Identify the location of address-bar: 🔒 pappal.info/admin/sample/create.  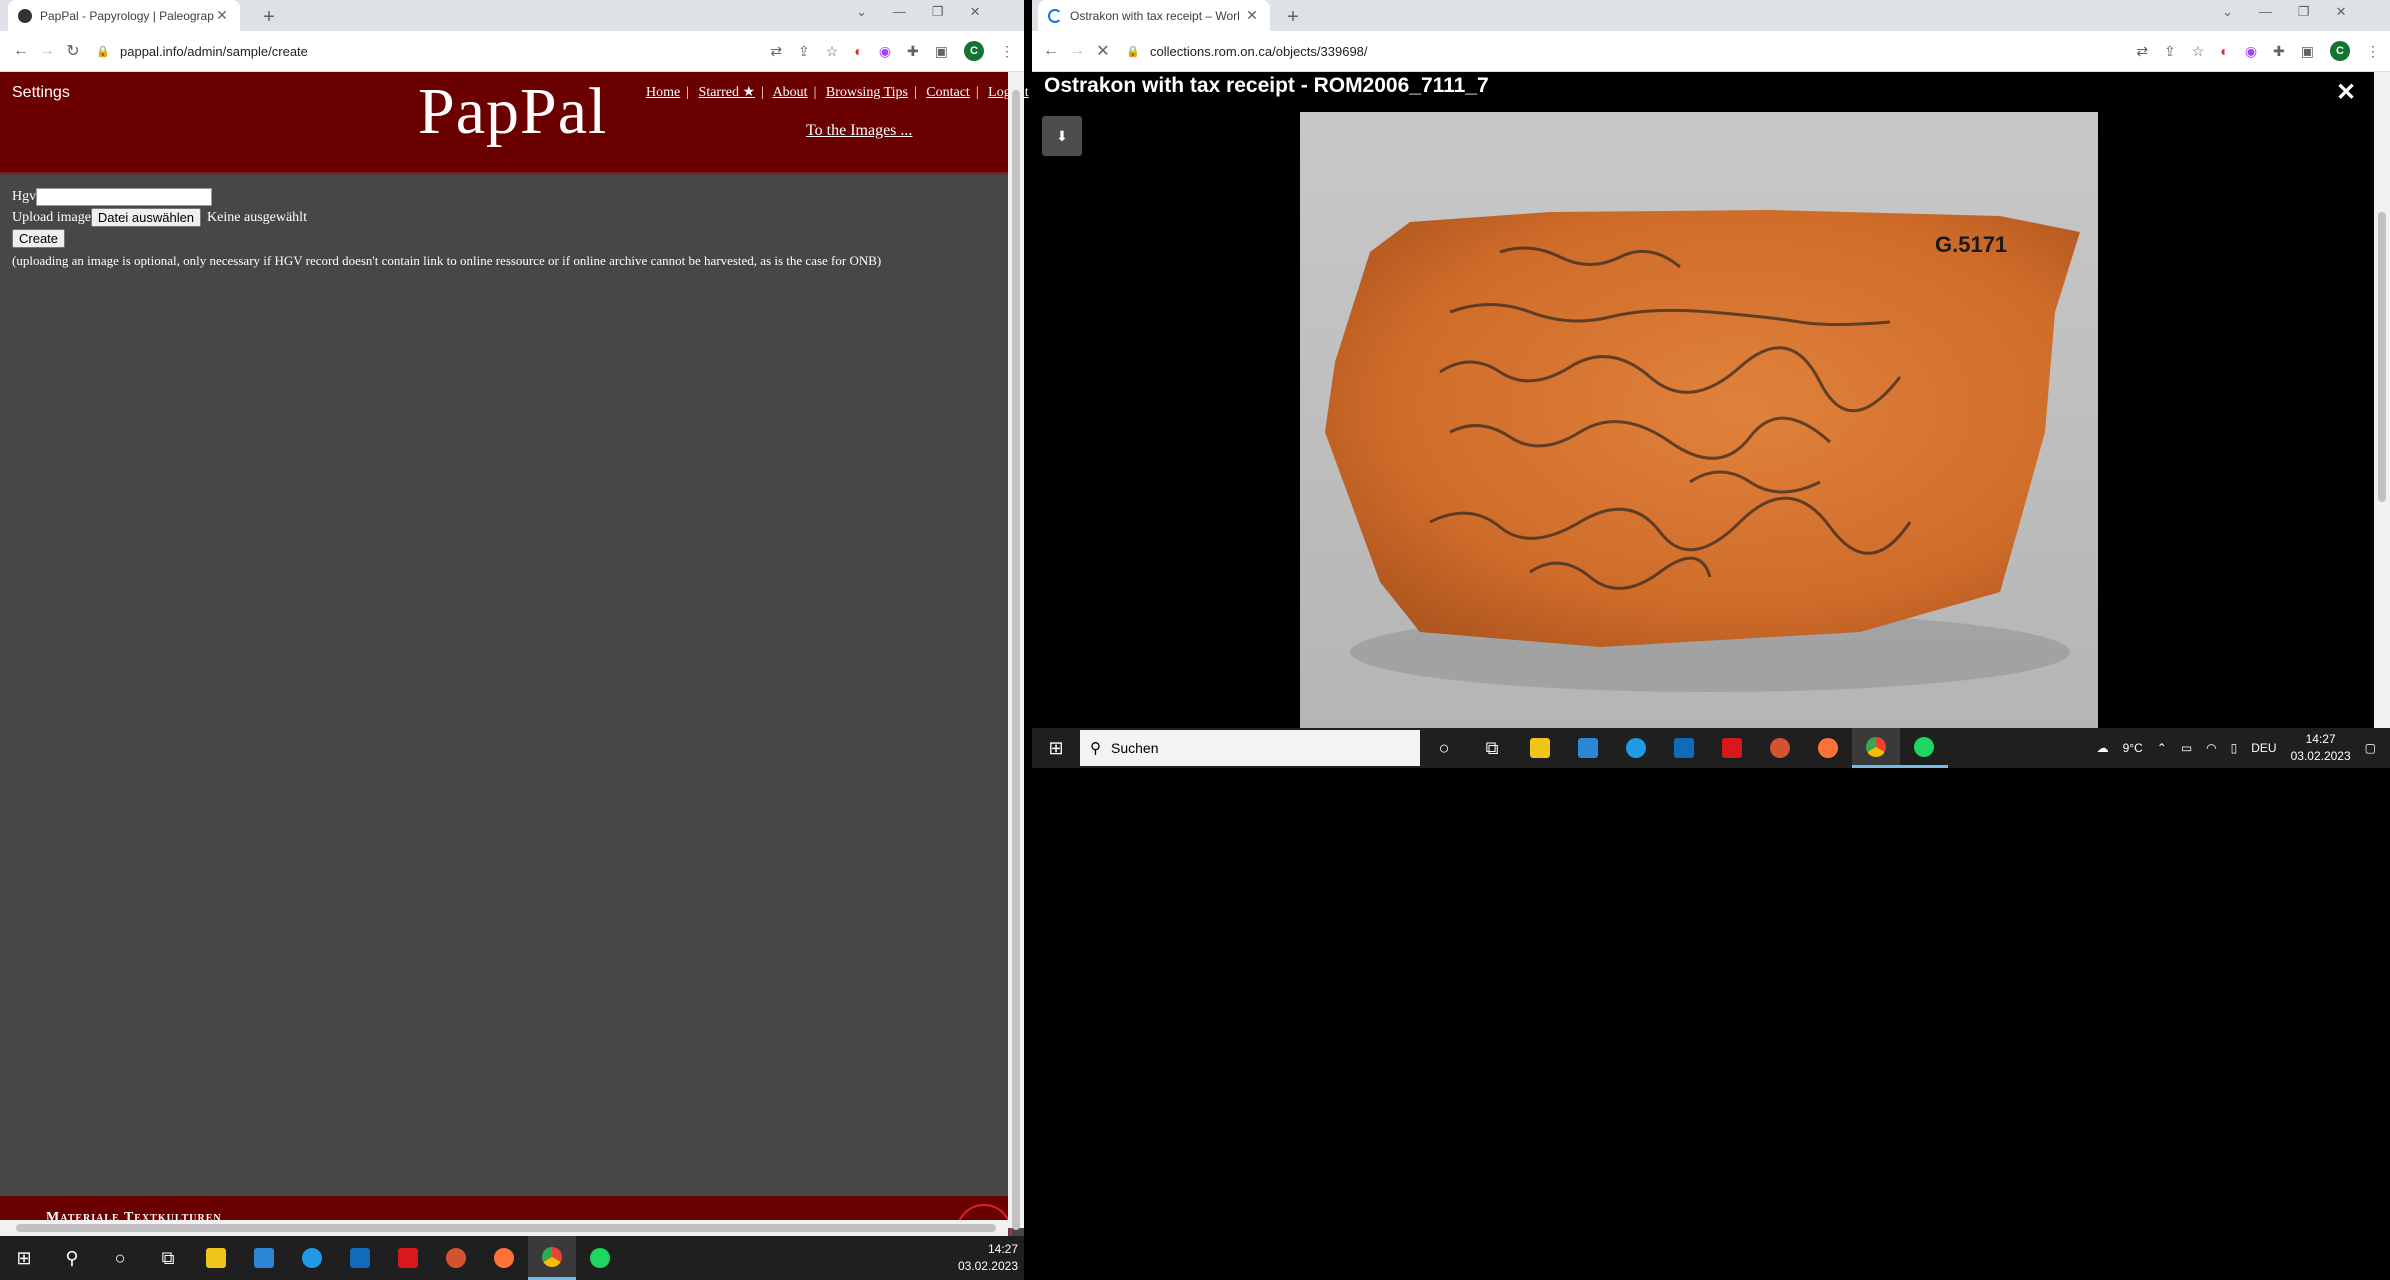
(396, 51).